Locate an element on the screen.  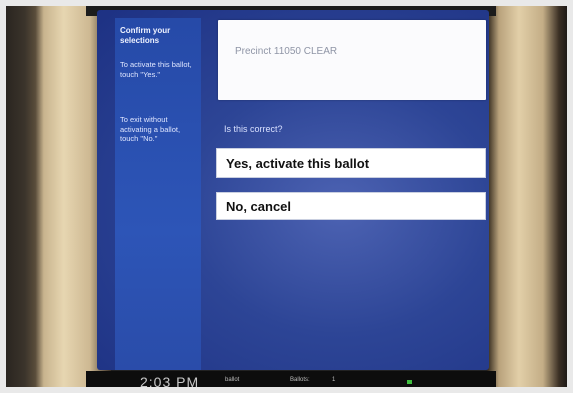
clock-time: 2:03 PM is located at coordinates (170, 381).